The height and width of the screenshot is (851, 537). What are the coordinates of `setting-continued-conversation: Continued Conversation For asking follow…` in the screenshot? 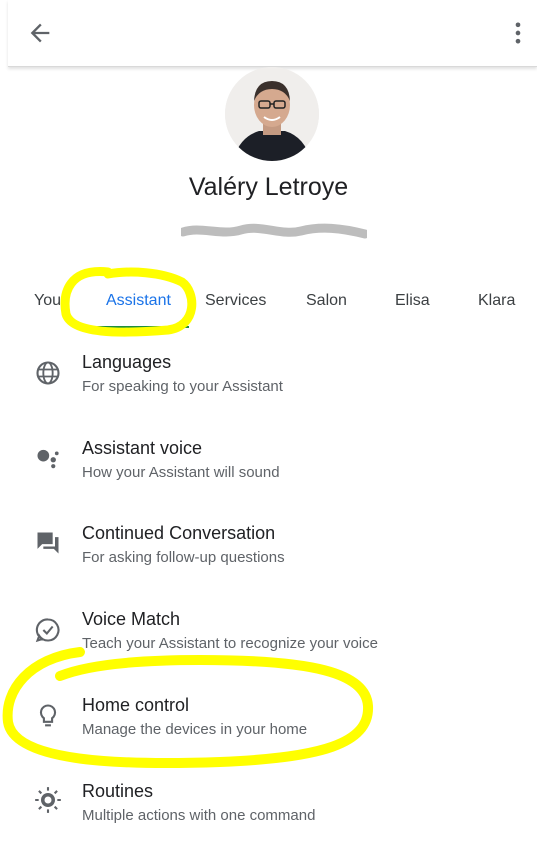 It's located at (268, 558).